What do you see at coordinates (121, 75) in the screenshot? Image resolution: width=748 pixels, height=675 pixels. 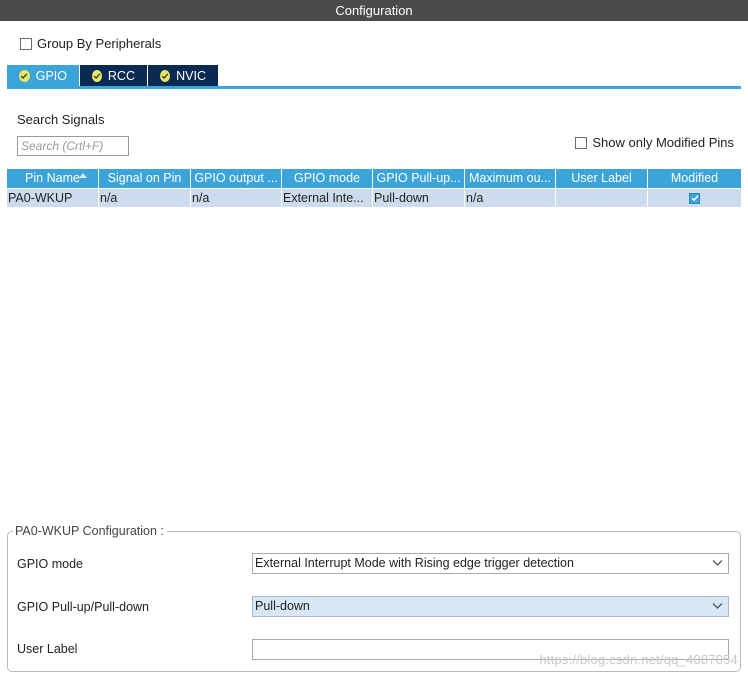 I see `tab-rcc-label: RCC` at bounding box center [121, 75].